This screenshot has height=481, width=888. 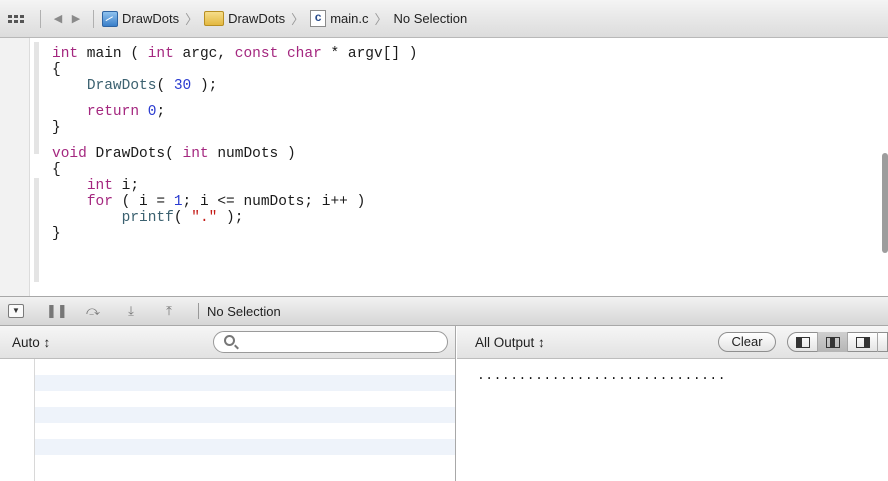 What do you see at coordinates (235, 70) in the screenshot?
I see `code-line: {` at bounding box center [235, 70].